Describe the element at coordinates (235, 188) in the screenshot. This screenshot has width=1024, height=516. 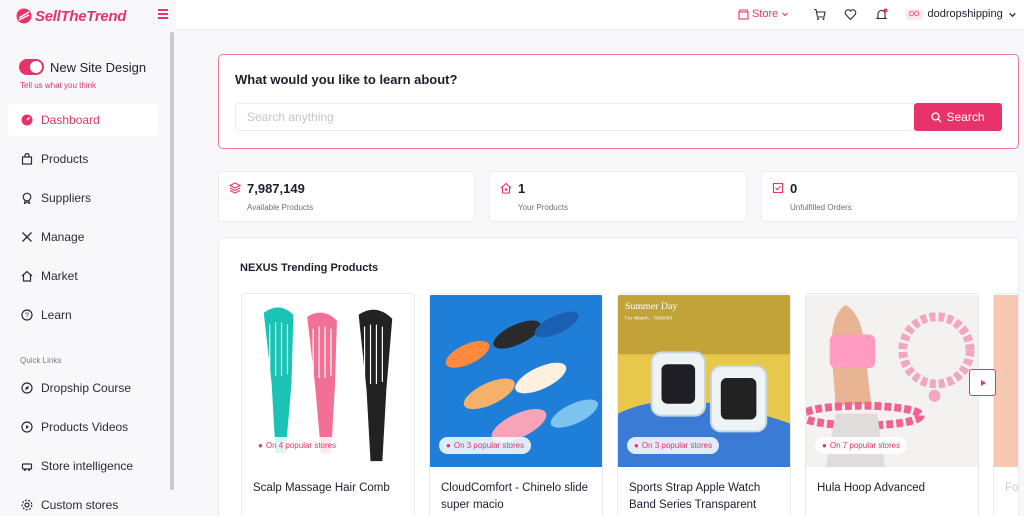
I see `layers-icon` at that location.